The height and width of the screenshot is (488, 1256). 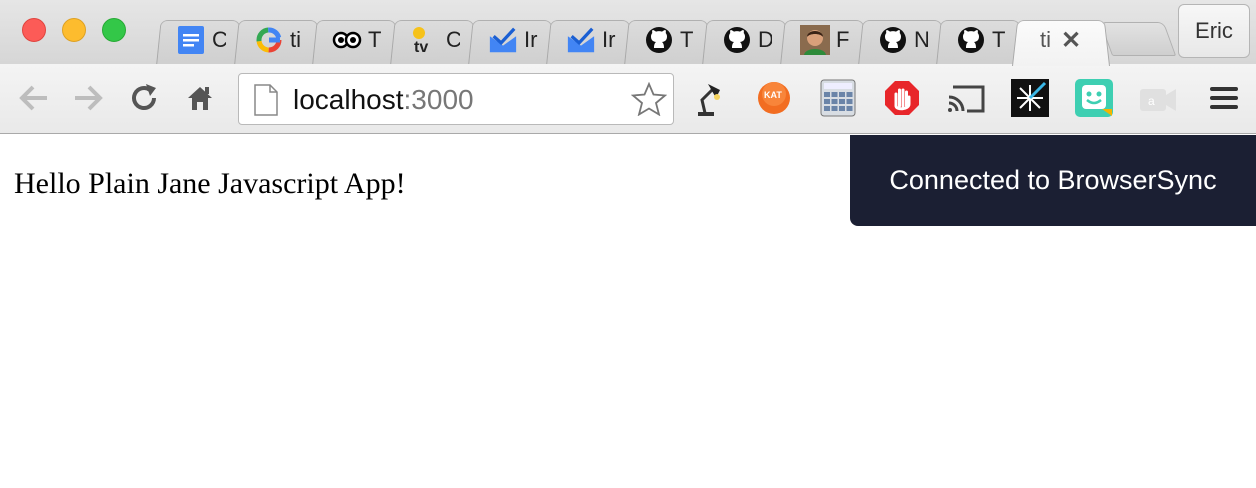 I want to click on svg-text: KAT, so click(x=773, y=95).